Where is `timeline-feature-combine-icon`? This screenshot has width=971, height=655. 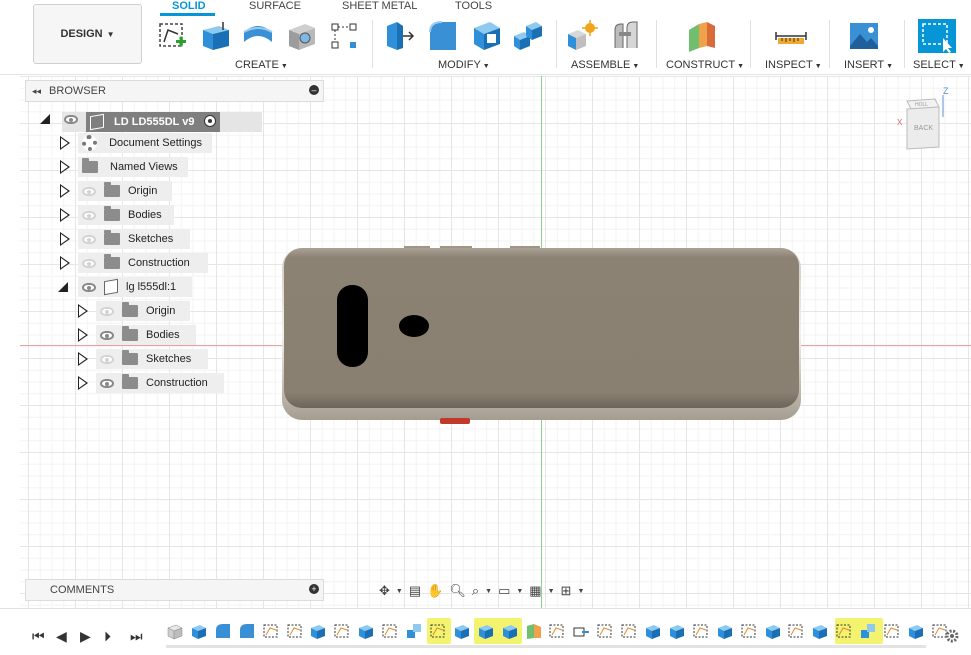 timeline-feature-combine-icon is located at coordinates (868, 631).